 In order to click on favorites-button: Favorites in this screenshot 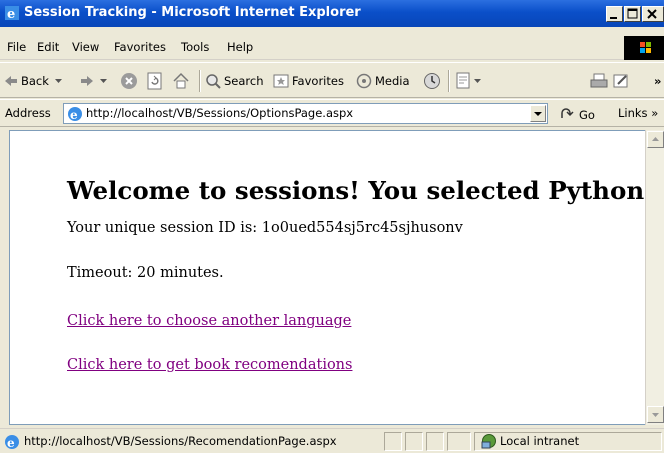, I will do `click(308, 81)`.